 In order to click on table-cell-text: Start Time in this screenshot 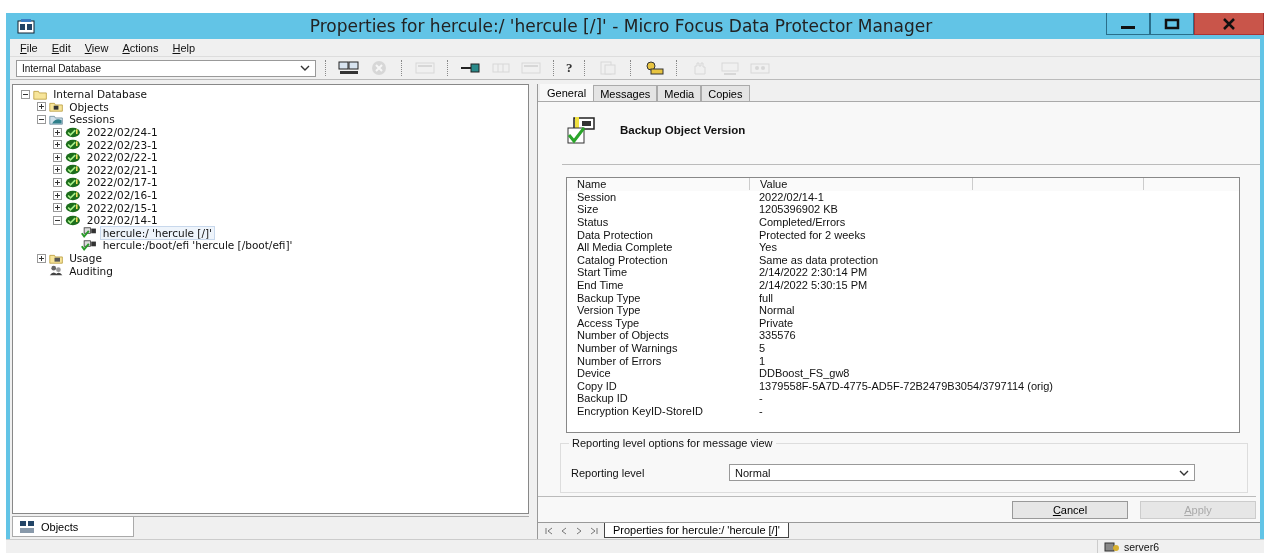, I will do `click(602, 272)`.